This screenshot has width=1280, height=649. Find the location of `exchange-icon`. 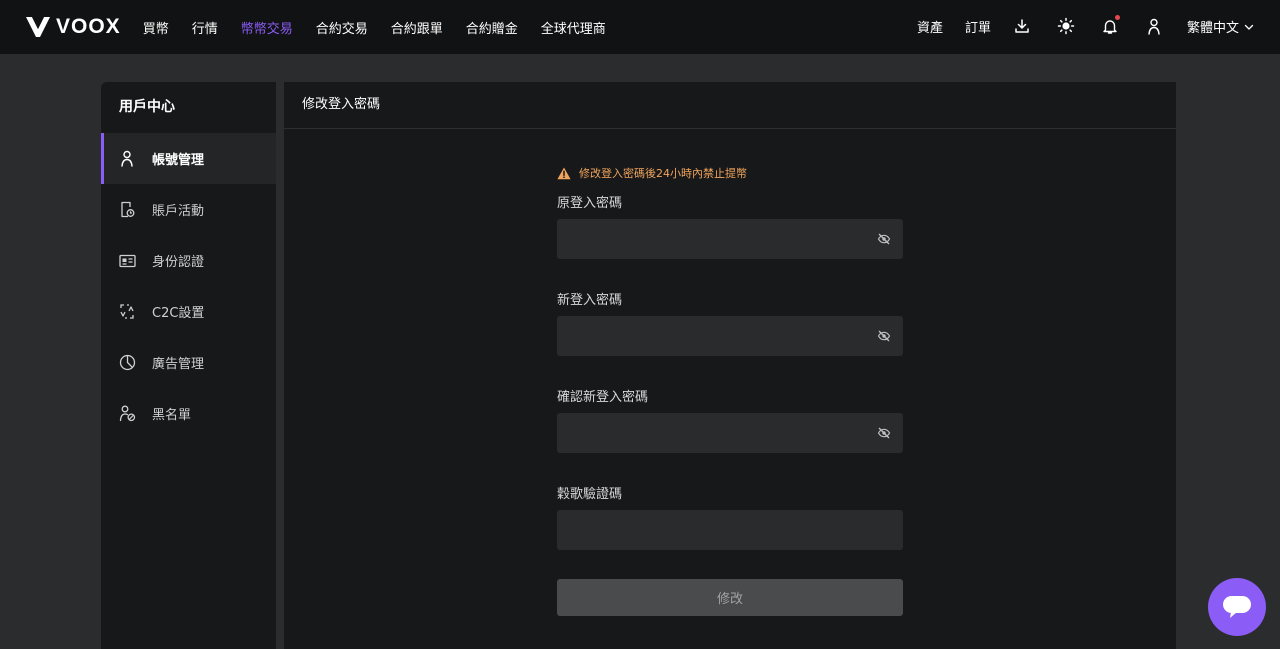

exchange-icon is located at coordinates (127, 312).